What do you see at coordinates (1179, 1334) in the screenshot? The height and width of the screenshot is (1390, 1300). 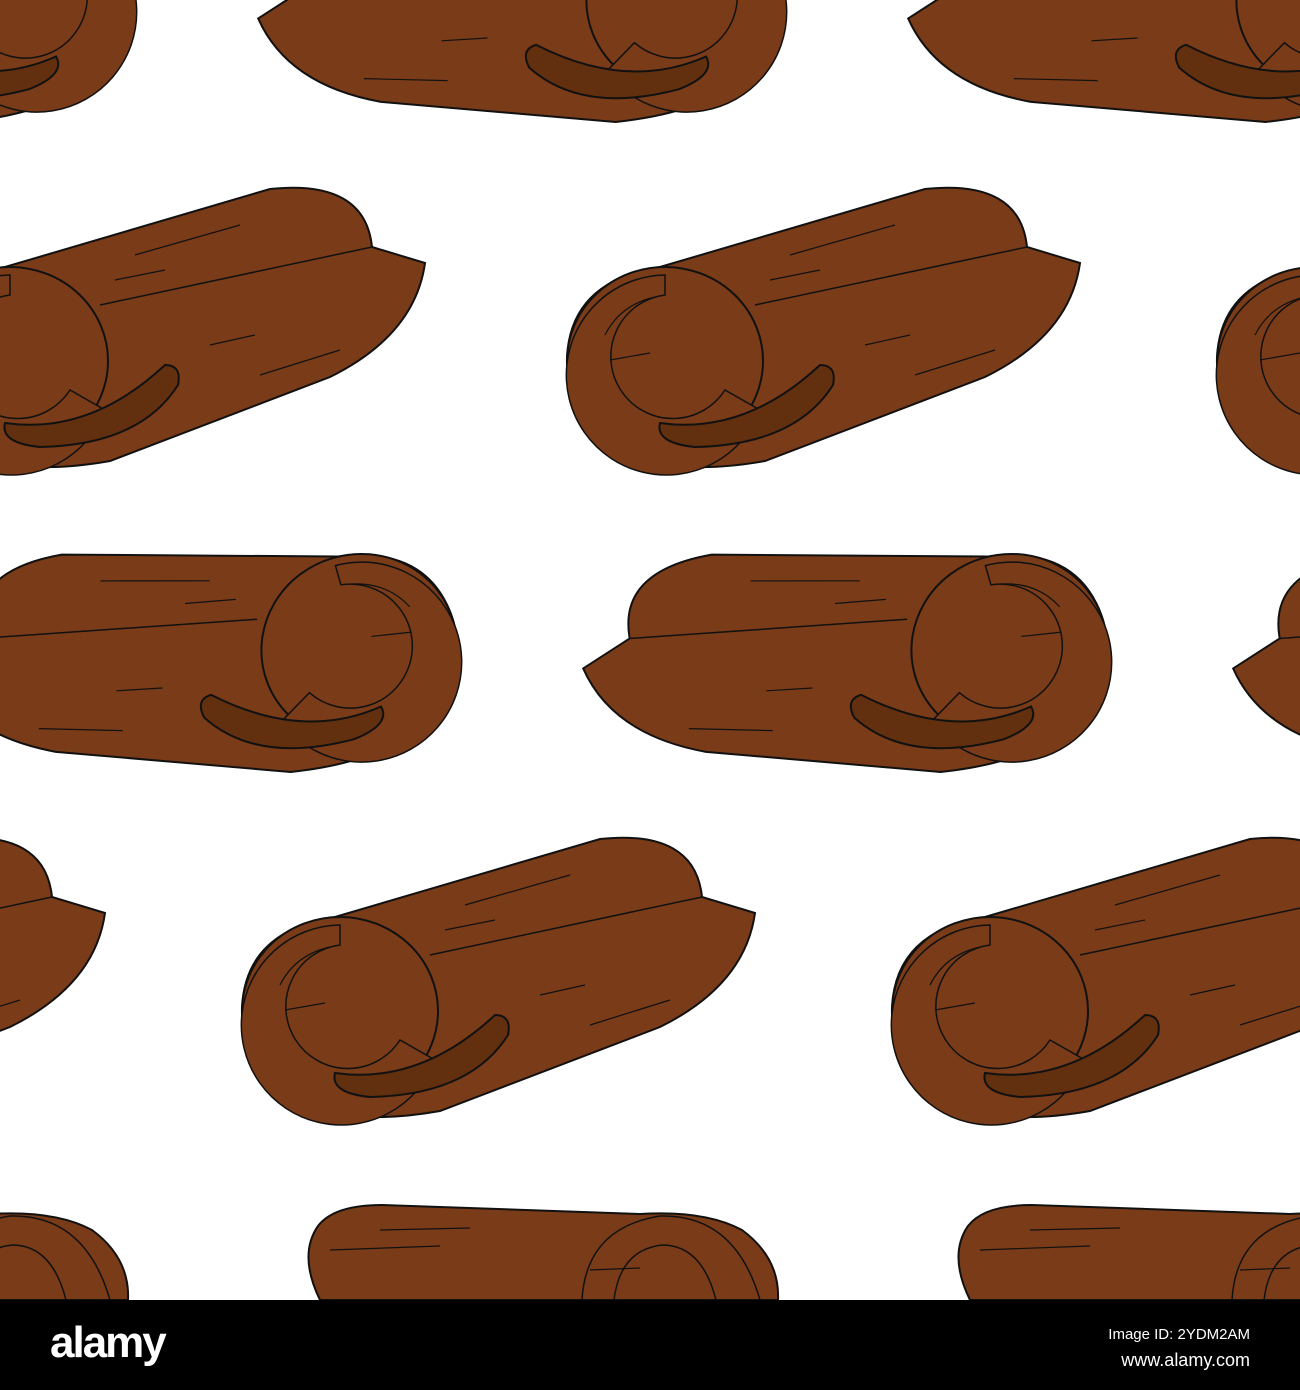 I see `image-id: Image ID: 2YDM2AM` at bounding box center [1179, 1334].